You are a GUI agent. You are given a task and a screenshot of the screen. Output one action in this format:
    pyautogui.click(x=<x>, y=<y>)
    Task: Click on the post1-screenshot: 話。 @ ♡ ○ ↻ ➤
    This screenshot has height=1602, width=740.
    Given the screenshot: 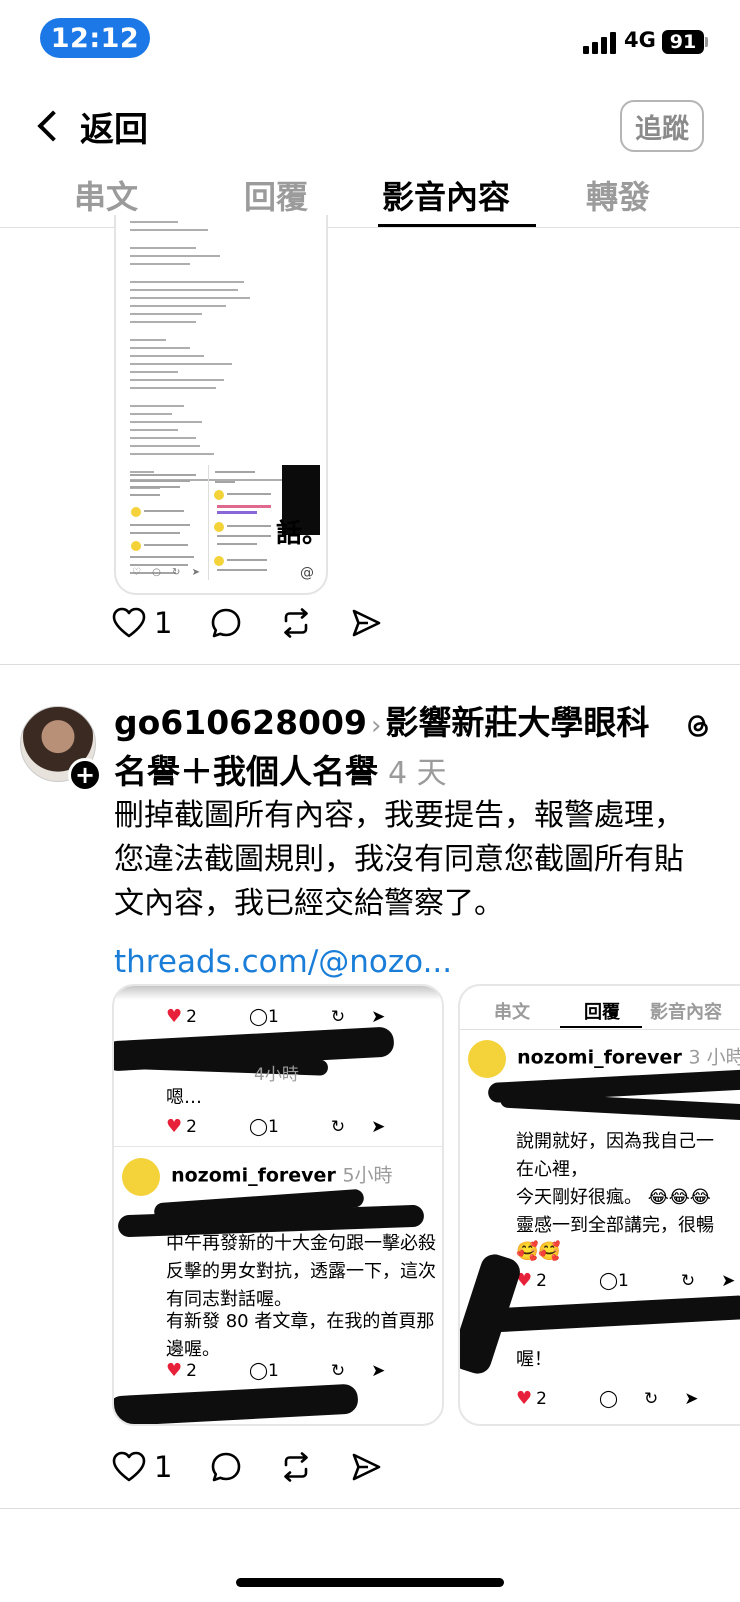 What is the action you would take?
    pyautogui.click(x=221, y=405)
    